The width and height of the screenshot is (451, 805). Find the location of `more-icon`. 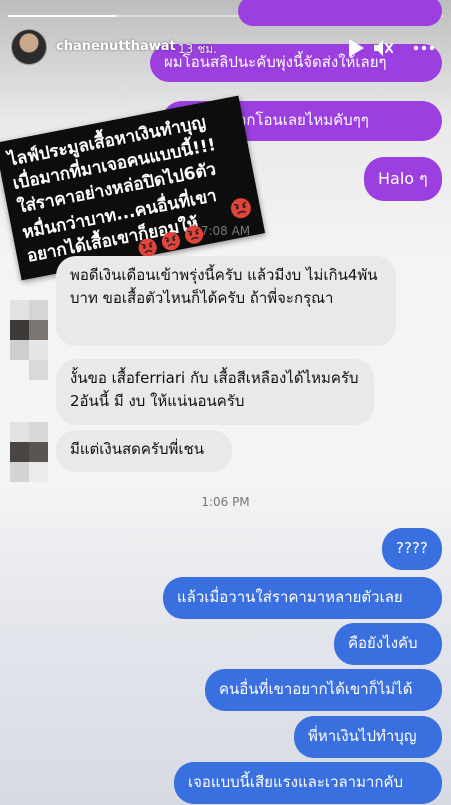

more-icon is located at coordinates (424, 48).